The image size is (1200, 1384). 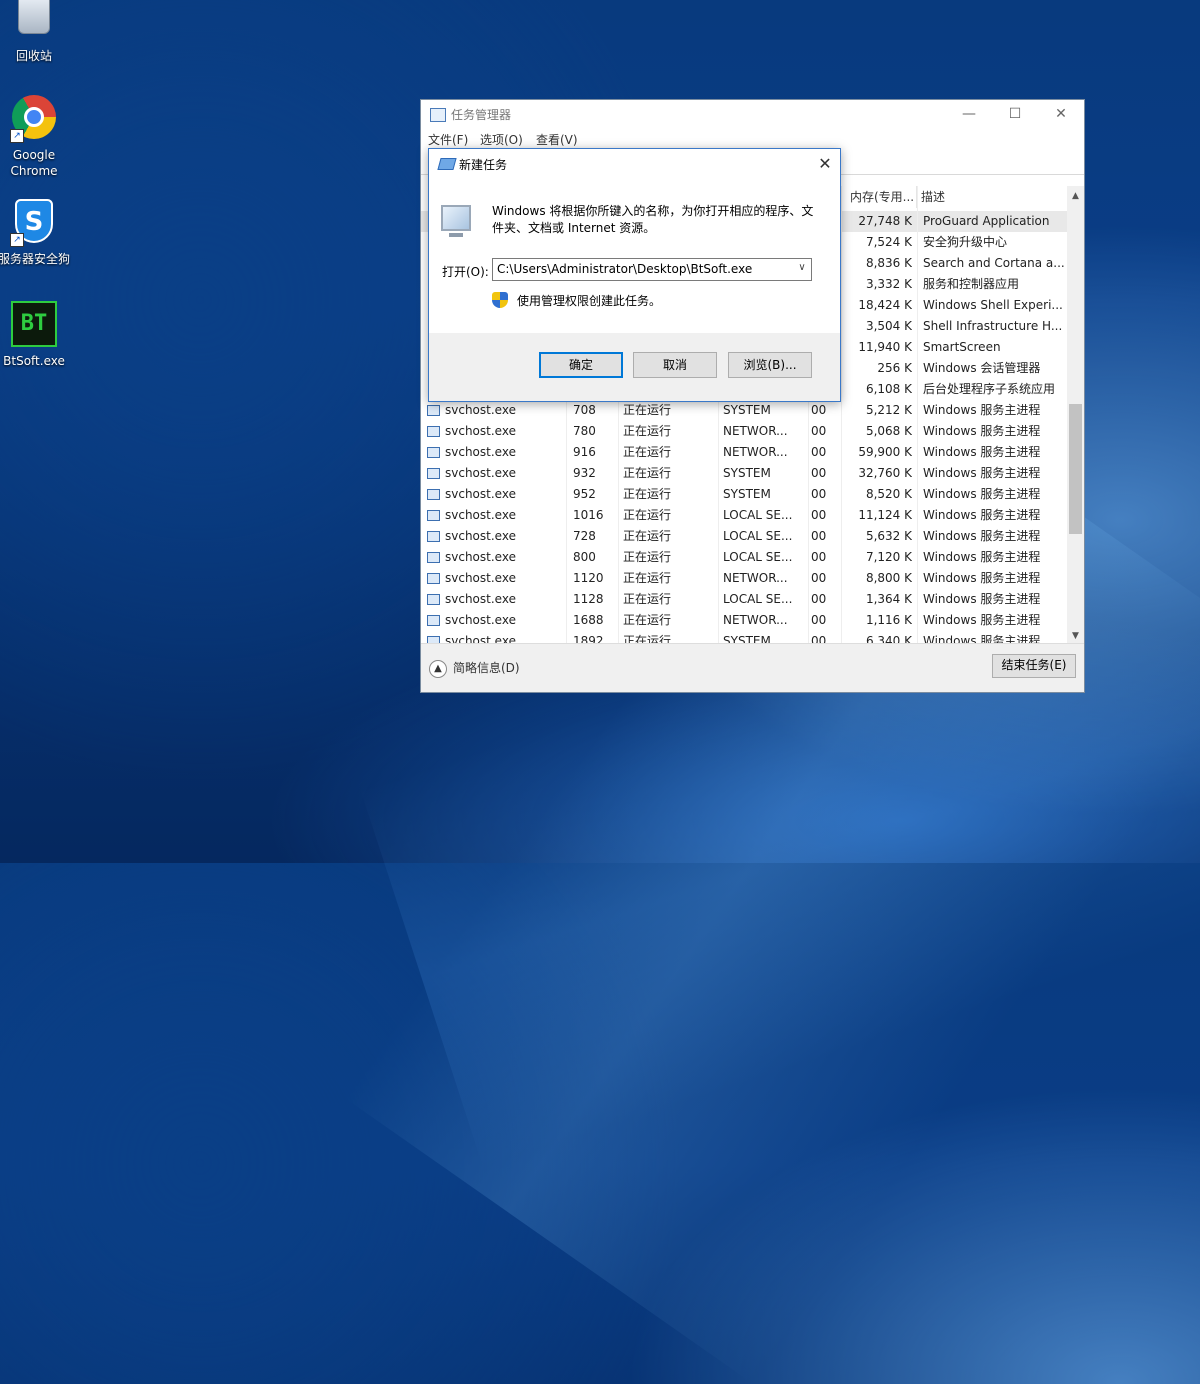 What do you see at coordinates (885, 452) in the screenshot?
I see `cell-mem: 59,900 K` at bounding box center [885, 452].